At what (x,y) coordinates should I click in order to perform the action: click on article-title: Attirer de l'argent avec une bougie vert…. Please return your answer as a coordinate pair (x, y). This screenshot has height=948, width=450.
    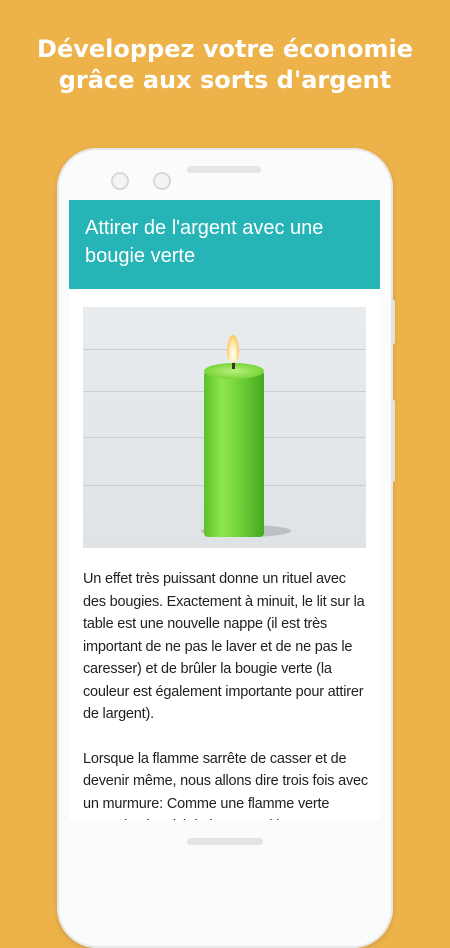
    Looking at the image, I should click on (204, 242).